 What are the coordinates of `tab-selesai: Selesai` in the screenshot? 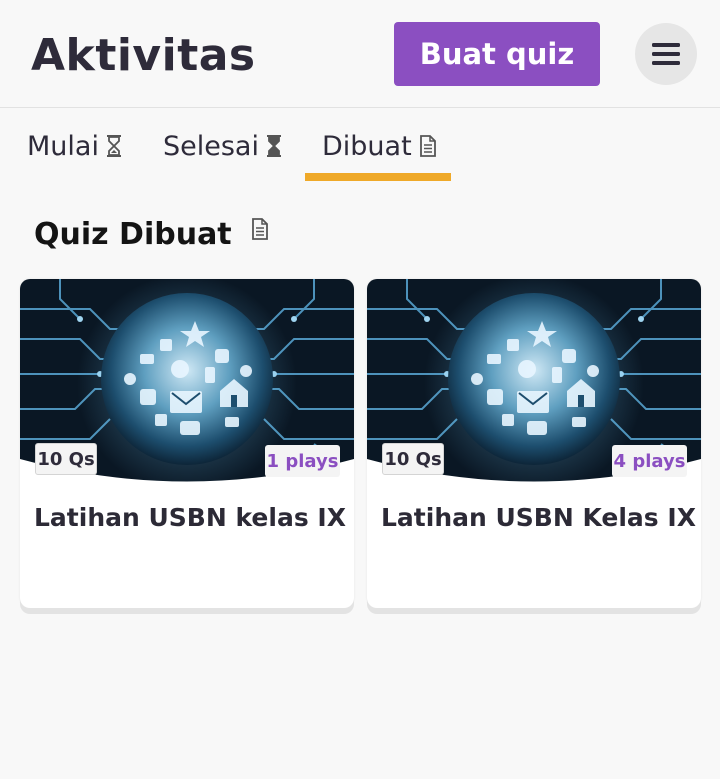 It's located at (222, 146).